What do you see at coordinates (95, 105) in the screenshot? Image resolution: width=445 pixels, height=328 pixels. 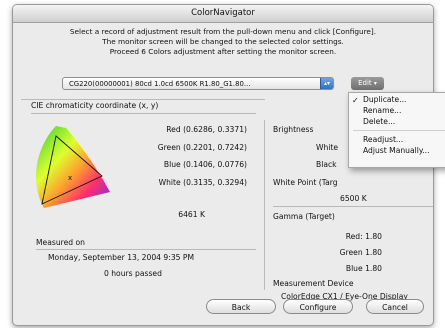 I see `cie-title: CIE chromaticity coordinate (x, y)` at bounding box center [95, 105].